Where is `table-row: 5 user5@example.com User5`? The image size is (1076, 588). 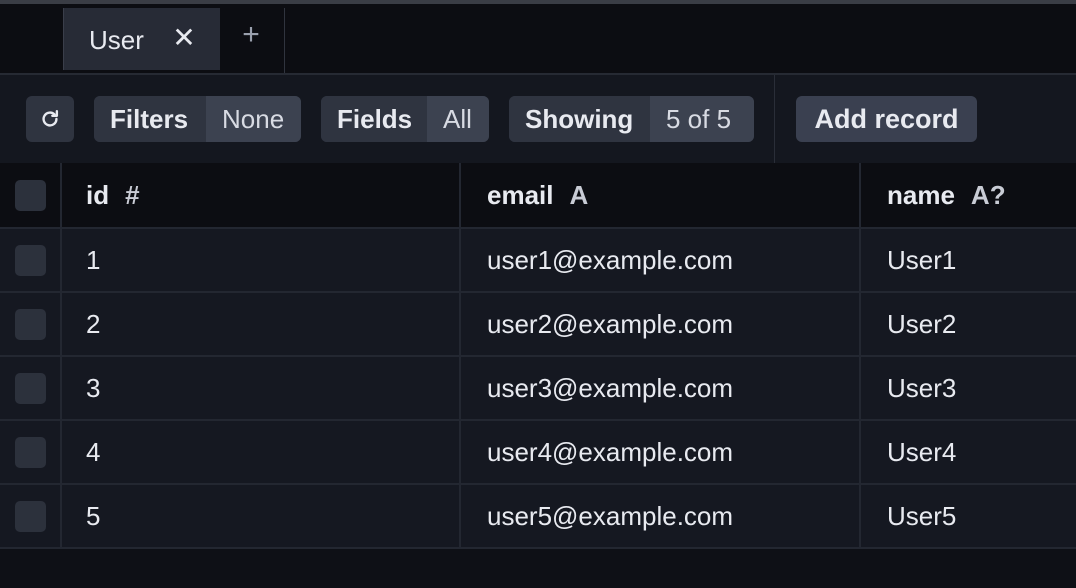
table-row: 5 user5@example.com User5 is located at coordinates (538, 517).